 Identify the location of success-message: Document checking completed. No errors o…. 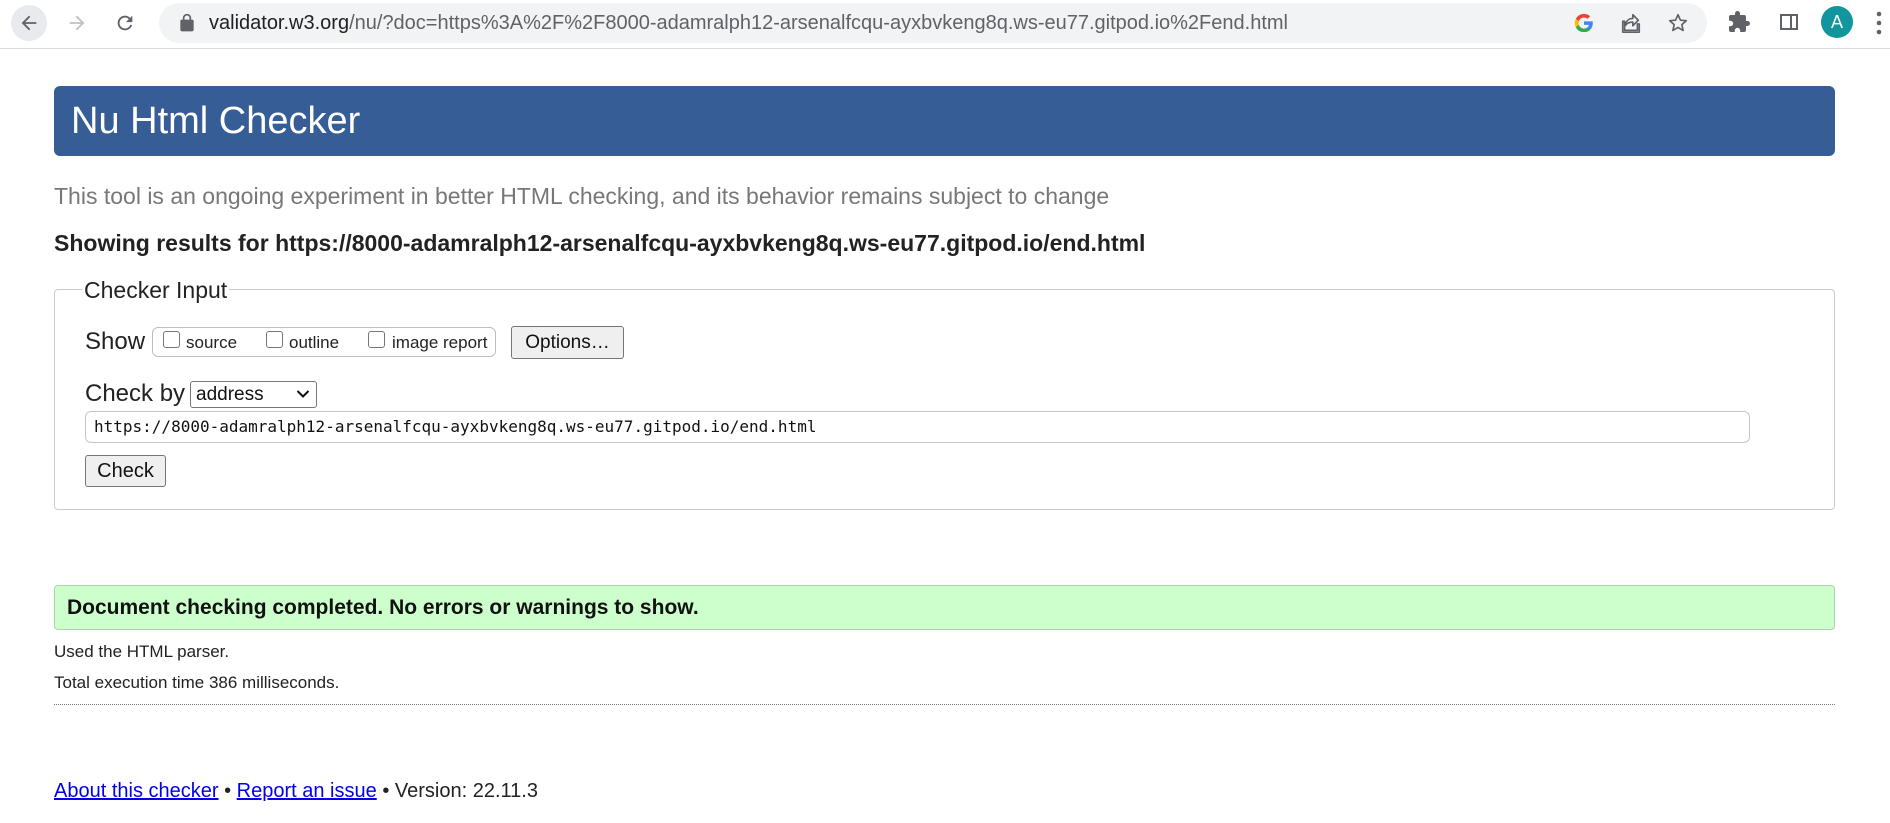
(944, 607).